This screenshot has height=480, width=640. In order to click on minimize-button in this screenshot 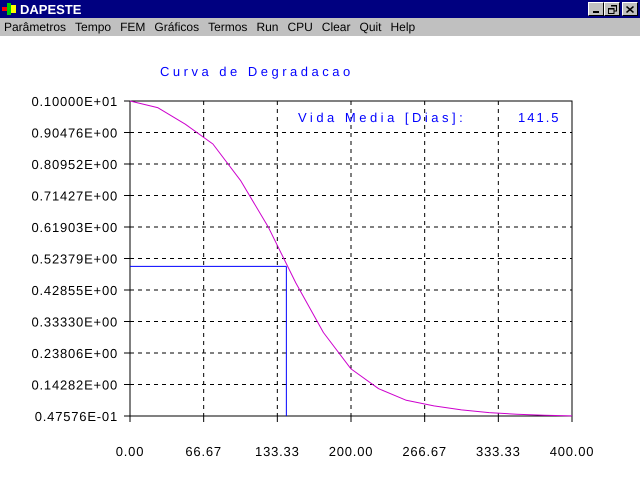, I will do `click(596, 9)`.